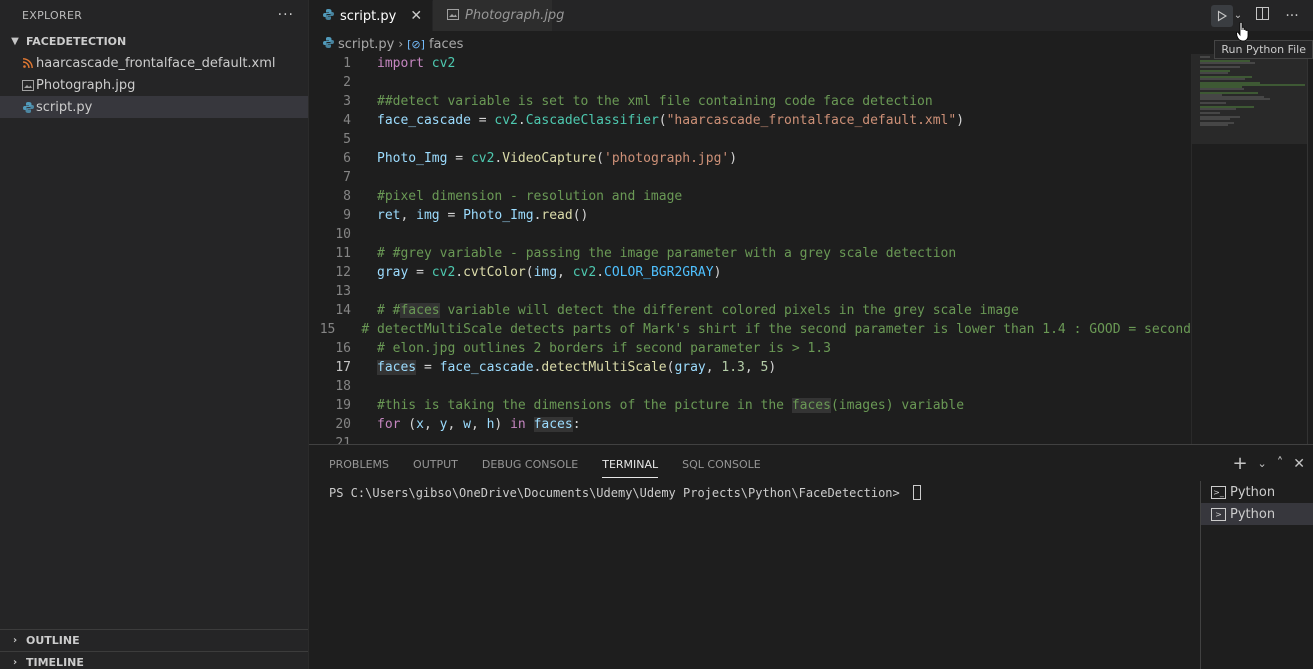 The image size is (1313, 669). What do you see at coordinates (347, 158) in the screenshot?
I see `line-number: 6` at bounding box center [347, 158].